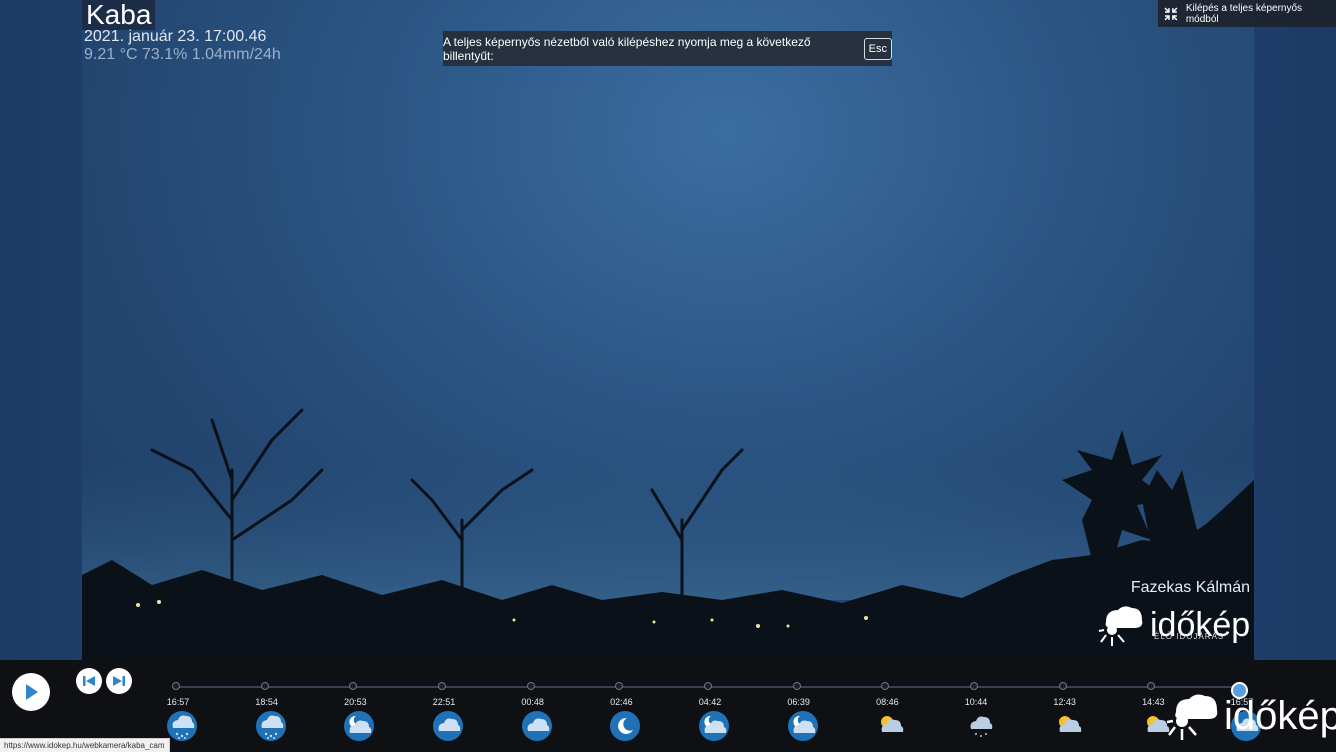 This screenshot has height=752, width=1336. What do you see at coordinates (119, 15) in the screenshot?
I see `camera-title: Kaba` at bounding box center [119, 15].